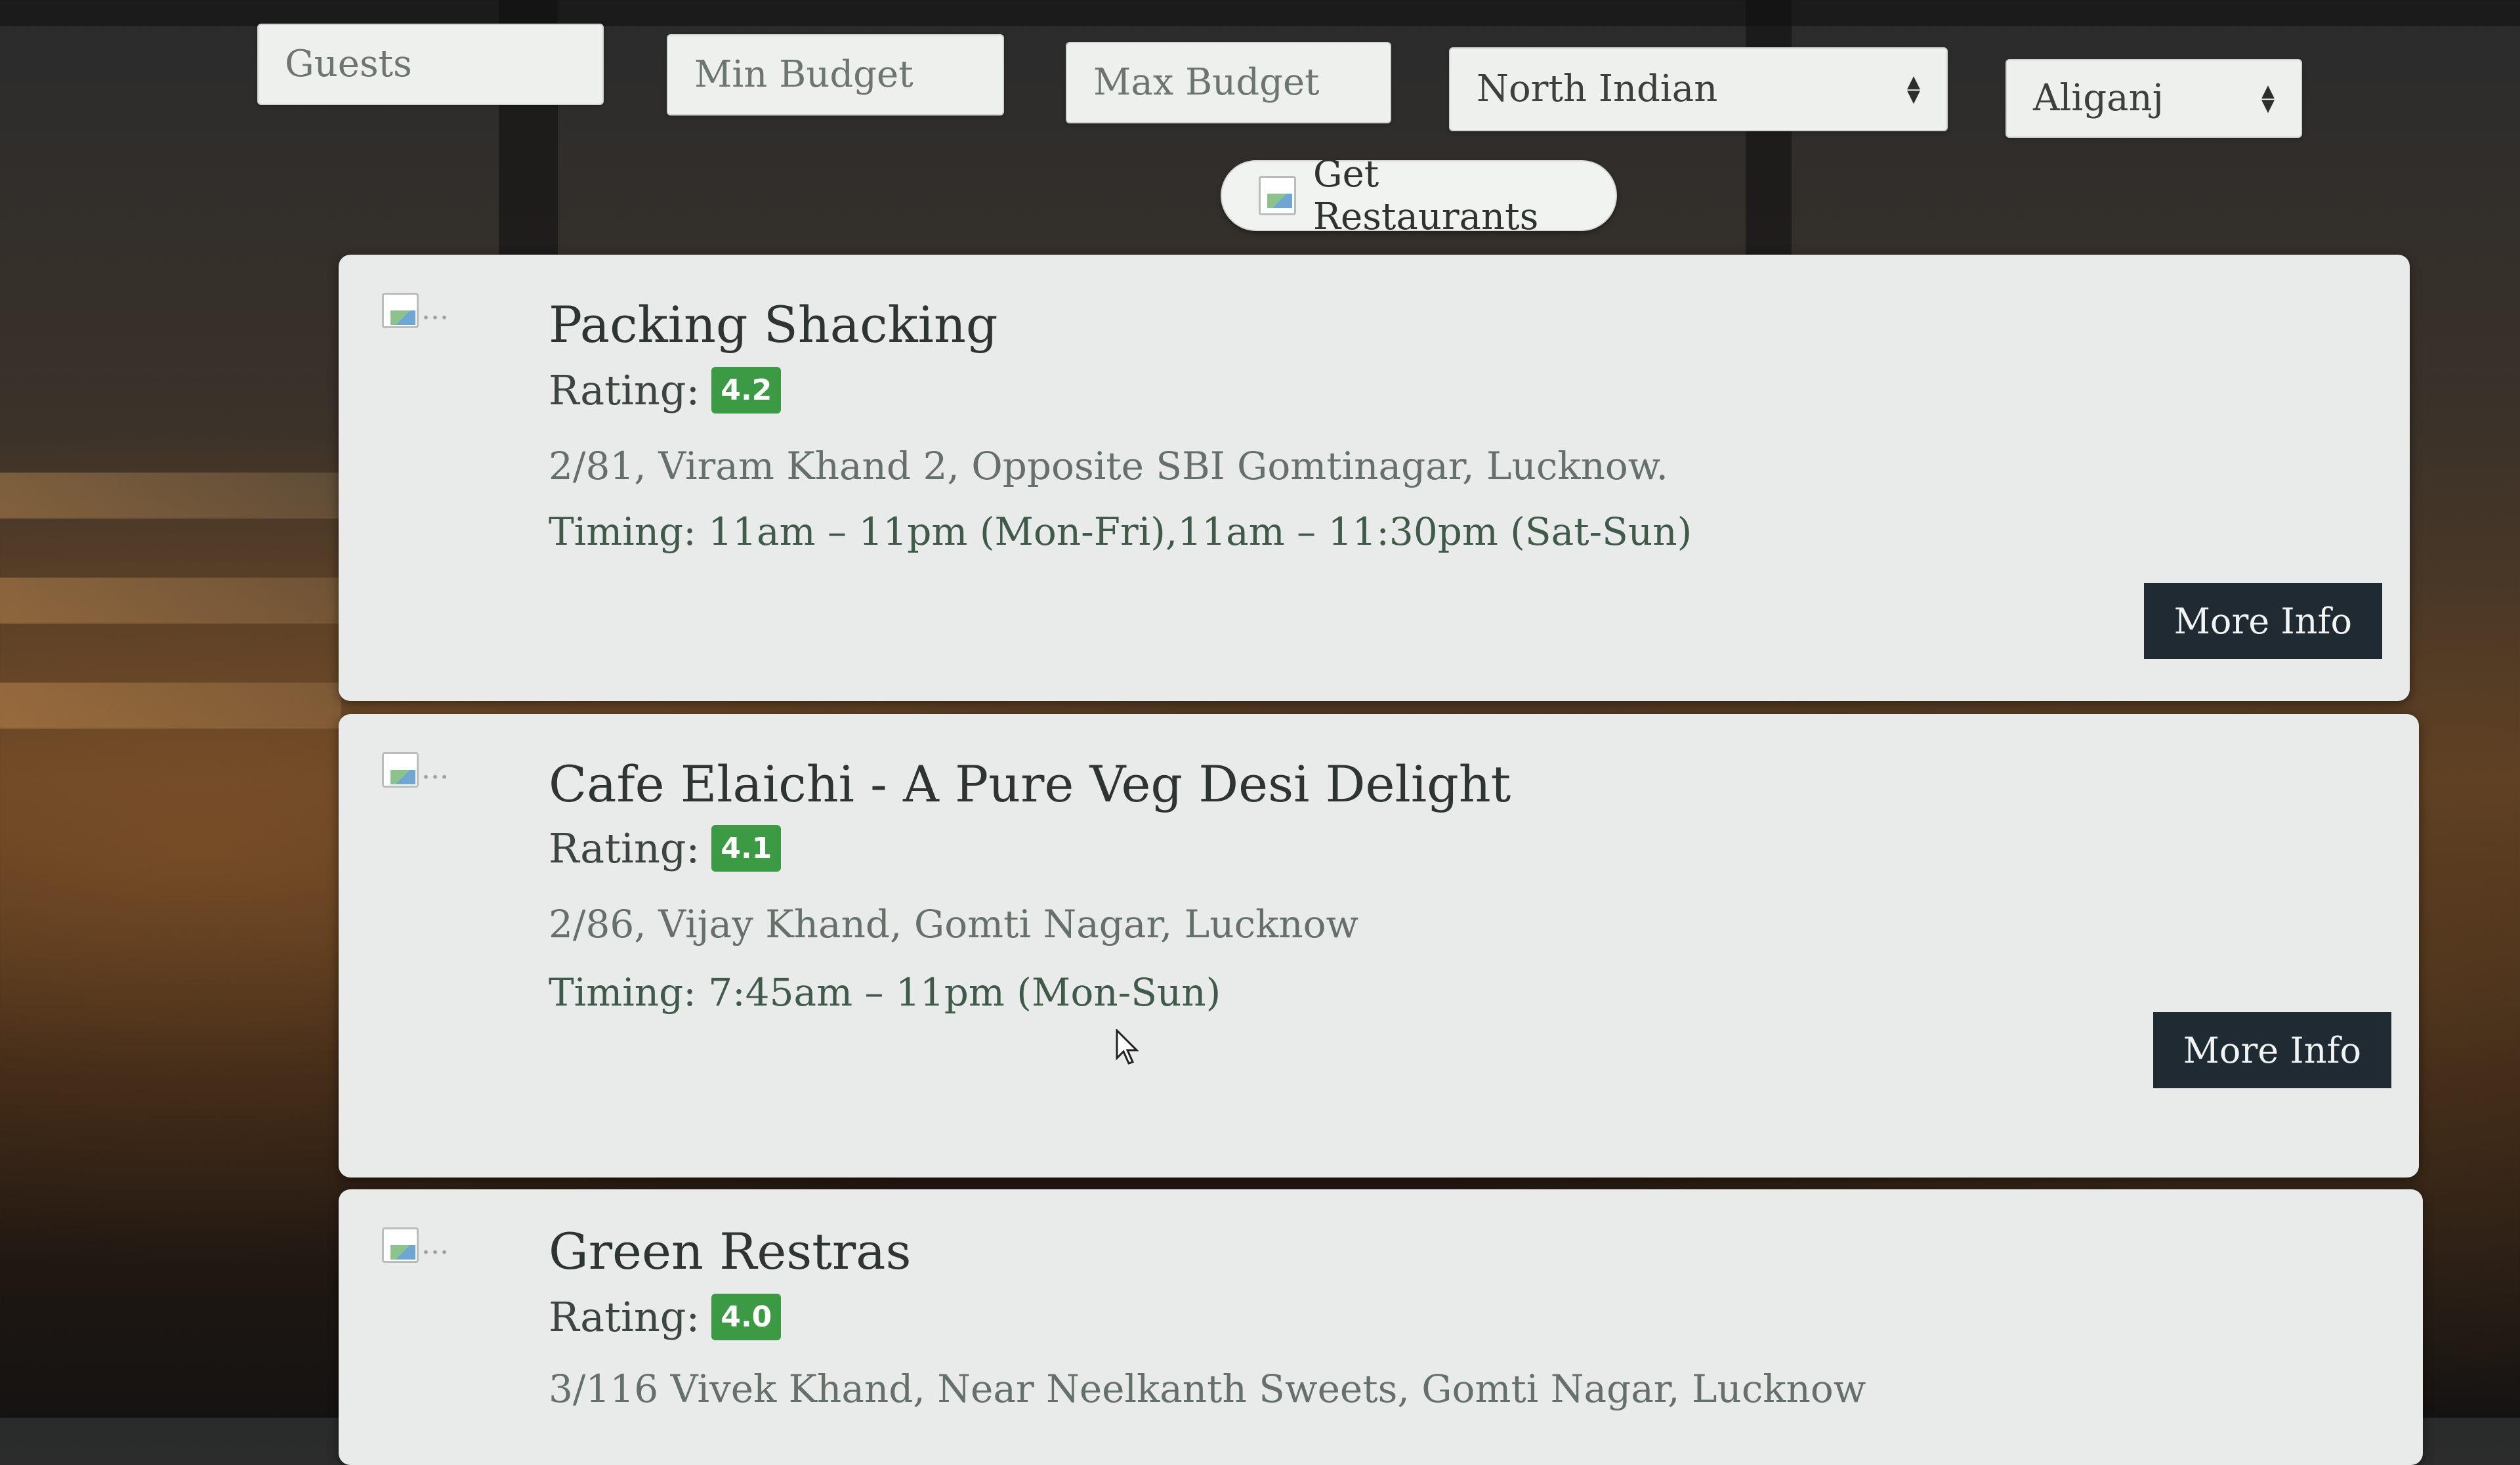 The width and height of the screenshot is (2520, 1465). I want to click on cuisine-selected-value: North Indian, so click(1597, 89).